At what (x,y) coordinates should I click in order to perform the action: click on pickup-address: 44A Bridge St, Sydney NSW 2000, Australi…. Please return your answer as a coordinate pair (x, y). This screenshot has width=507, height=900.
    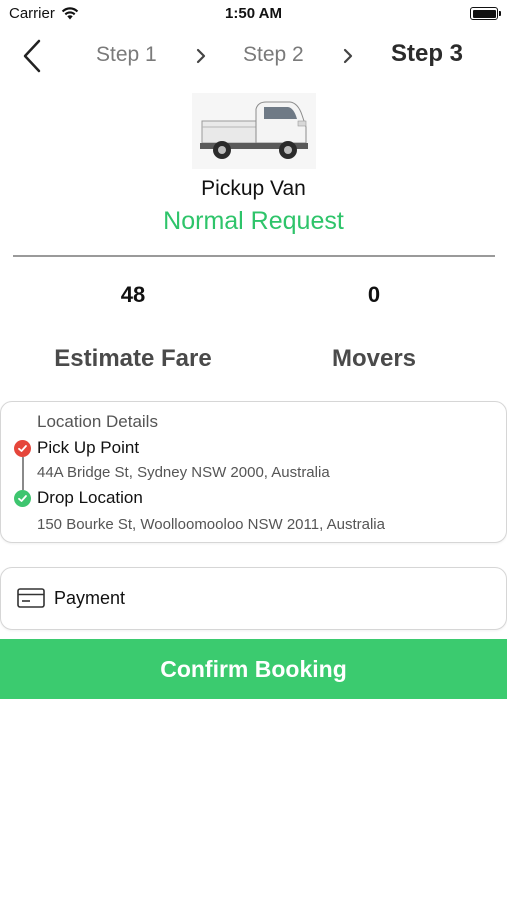
    Looking at the image, I should click on (183, 472).